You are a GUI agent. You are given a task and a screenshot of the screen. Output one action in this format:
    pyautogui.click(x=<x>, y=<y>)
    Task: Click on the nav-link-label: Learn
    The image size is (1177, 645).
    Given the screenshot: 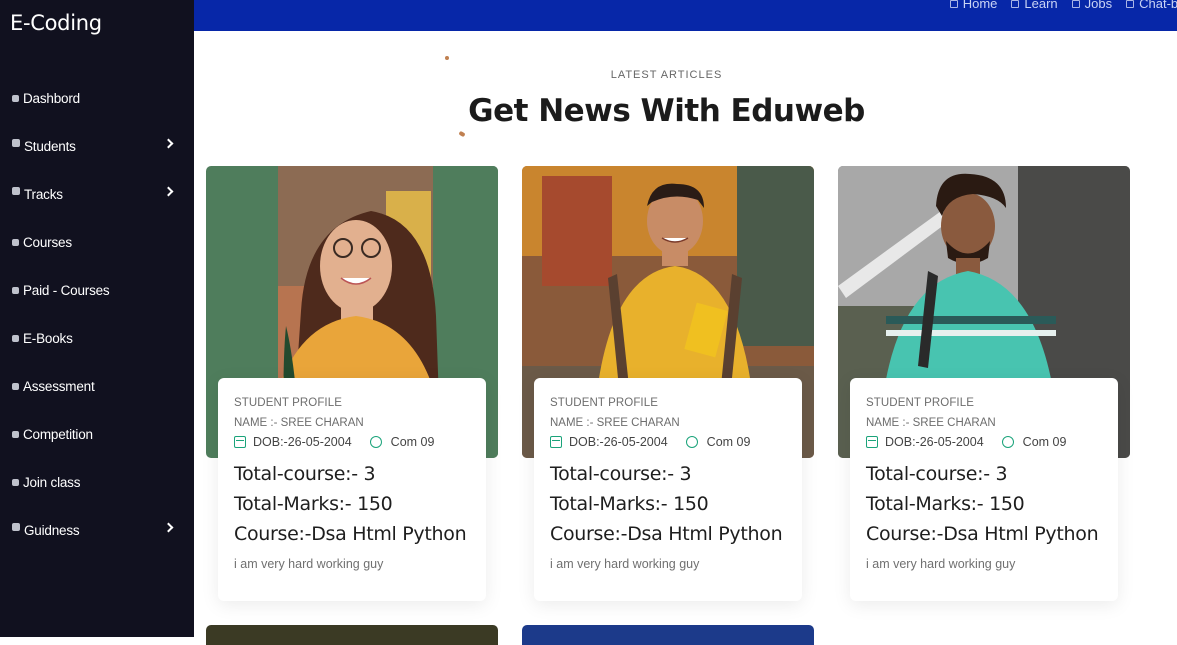 What is the action you would take?
    pyautogui.click(x=1041, y=5)
    